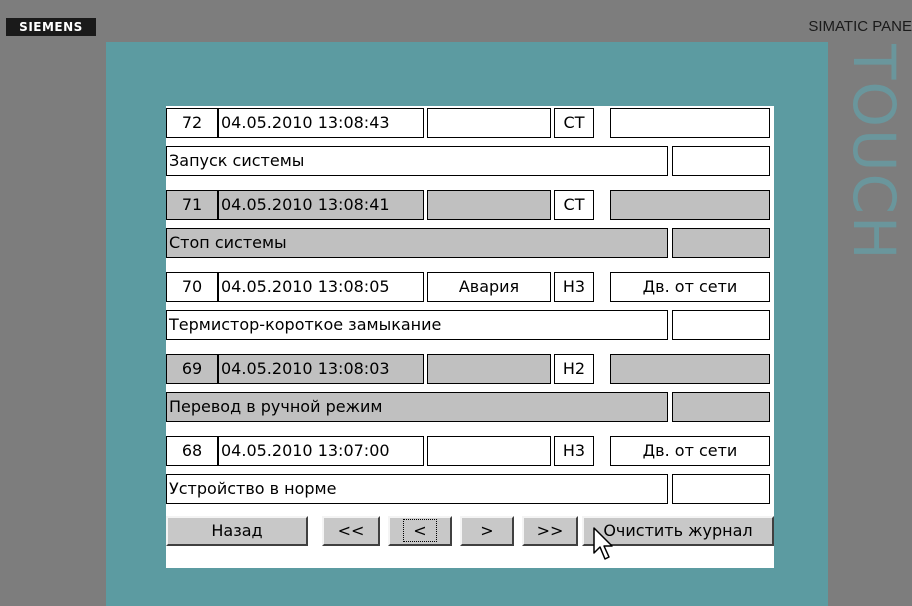 The width and height of the screenshot is (912, 606). I want to click on first-page-button: <<, so click(351, 531).